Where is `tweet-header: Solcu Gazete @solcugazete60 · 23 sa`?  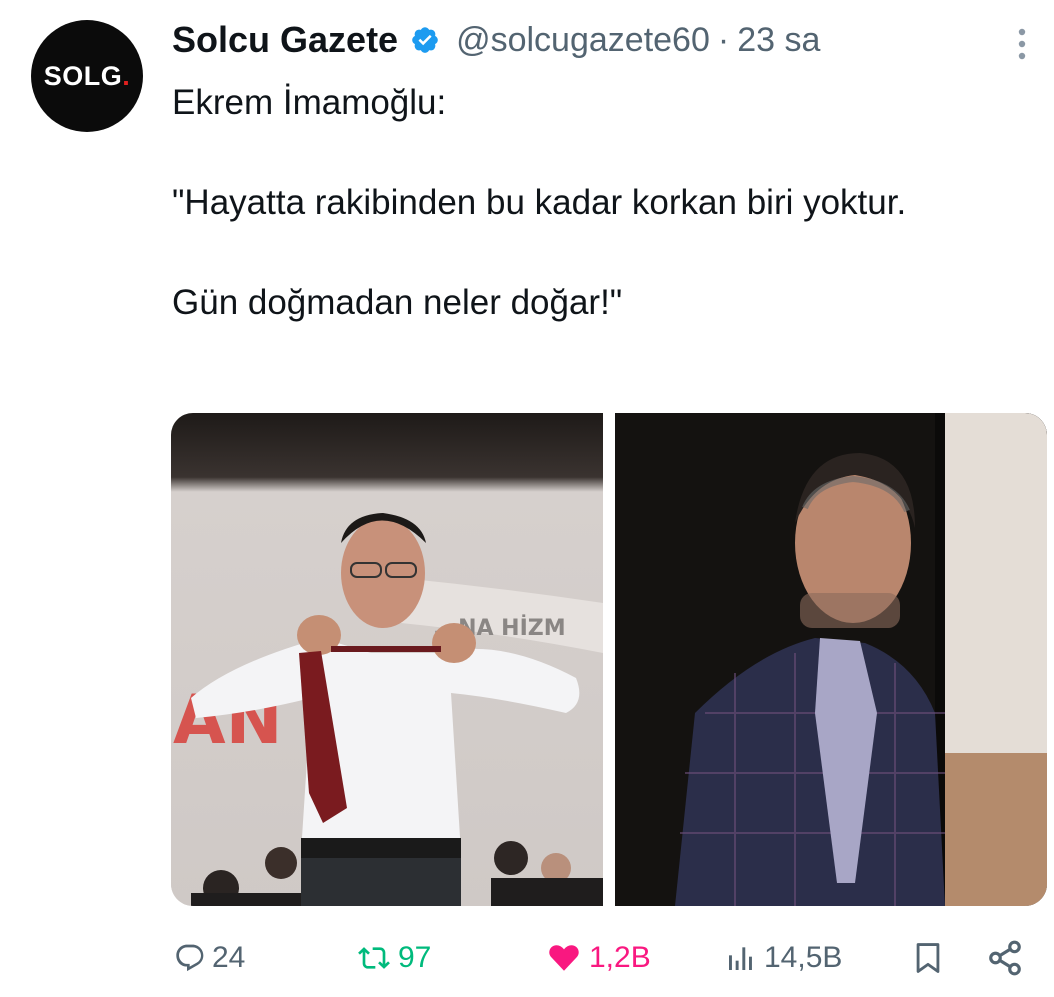
tweet-header: Solcu Gazete @solcugazete60 · 23 sa is located at coordinates (496, 40).